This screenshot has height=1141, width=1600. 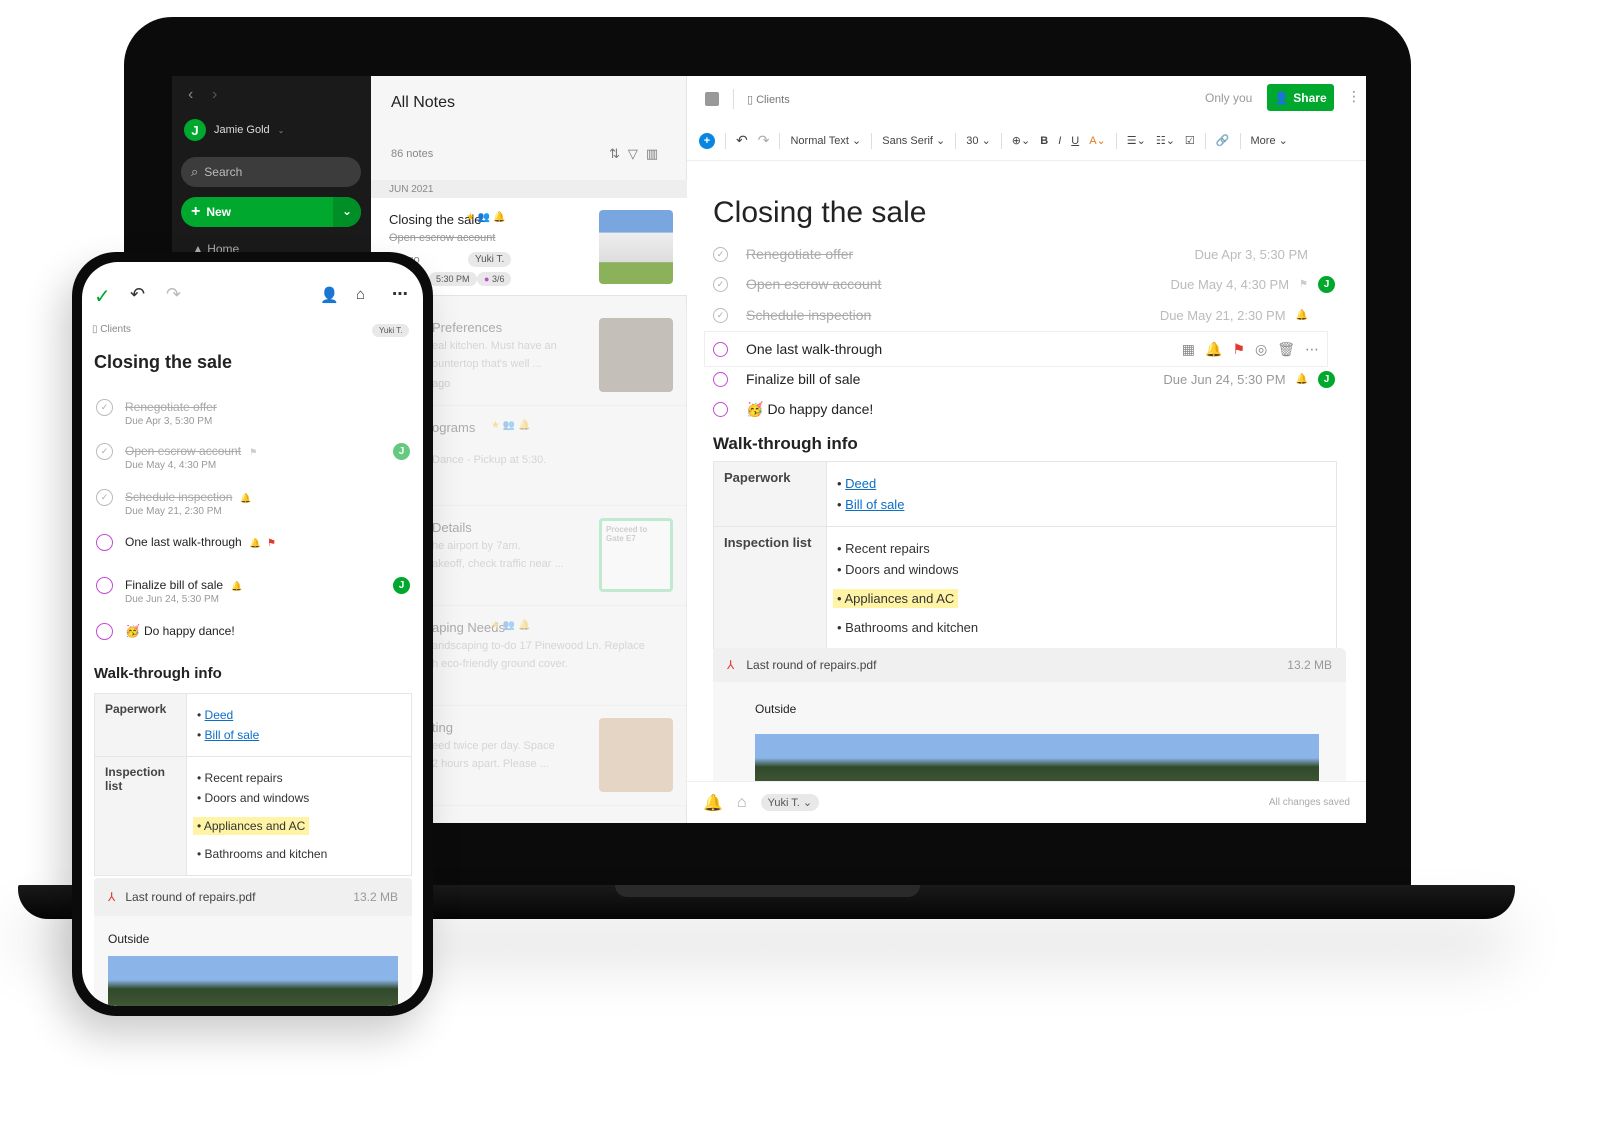 I want to click on highlight-icon: A⌄, so click(x=1097, y=140).